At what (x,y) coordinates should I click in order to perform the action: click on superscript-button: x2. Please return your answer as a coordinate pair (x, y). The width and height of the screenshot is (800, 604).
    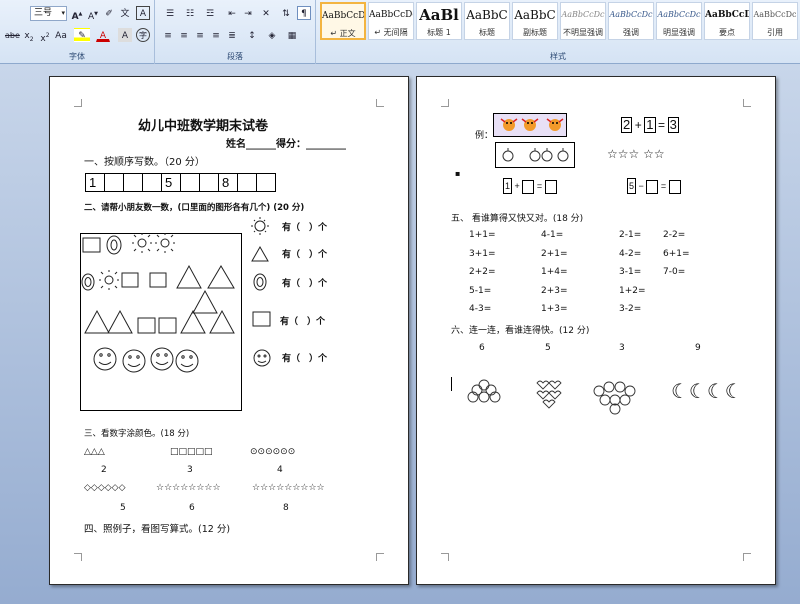
    Looking at the image, I should click on (45, 36).